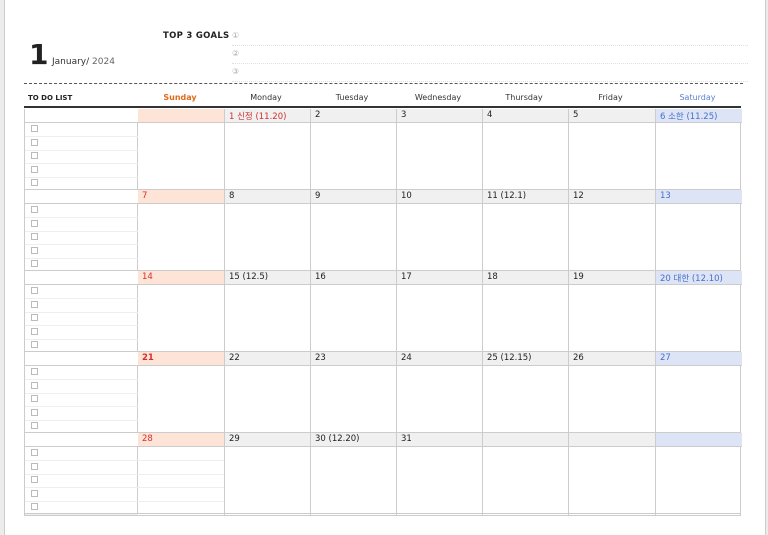  I want to click on date-cell-monday: 15 (12.5), so click(267, 278).